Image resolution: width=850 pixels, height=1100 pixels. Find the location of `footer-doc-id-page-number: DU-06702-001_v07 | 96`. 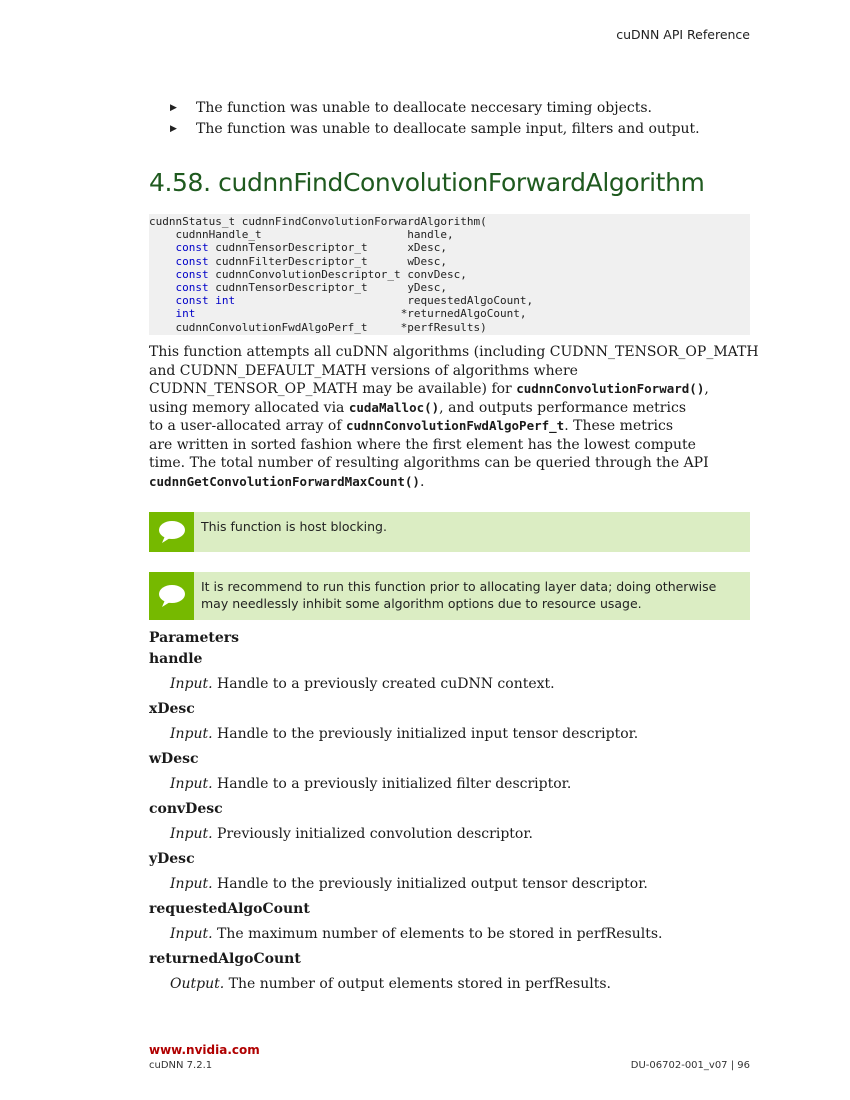

footer-doc-id-page-number: DU-06702-001_v07 | 96 is located at coordinates (690, 1065).